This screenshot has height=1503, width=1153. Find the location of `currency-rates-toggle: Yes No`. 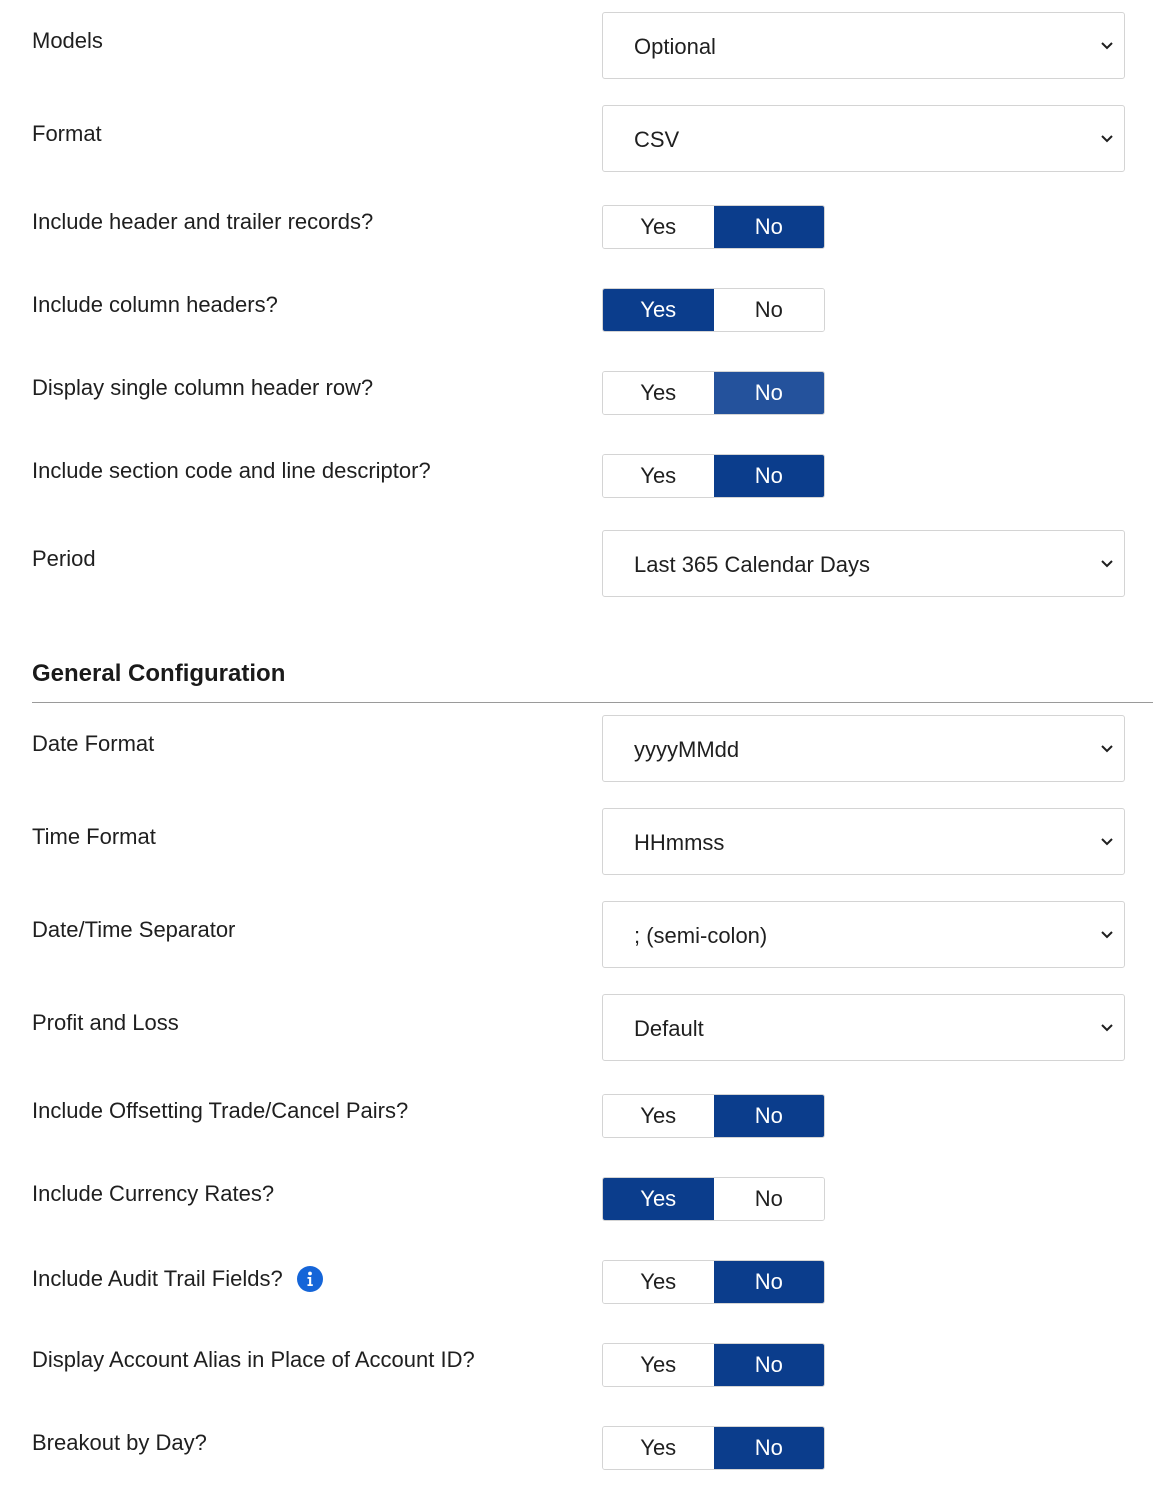

currency-rates-toggle: Yes No is located at coordinates (713, 1199).